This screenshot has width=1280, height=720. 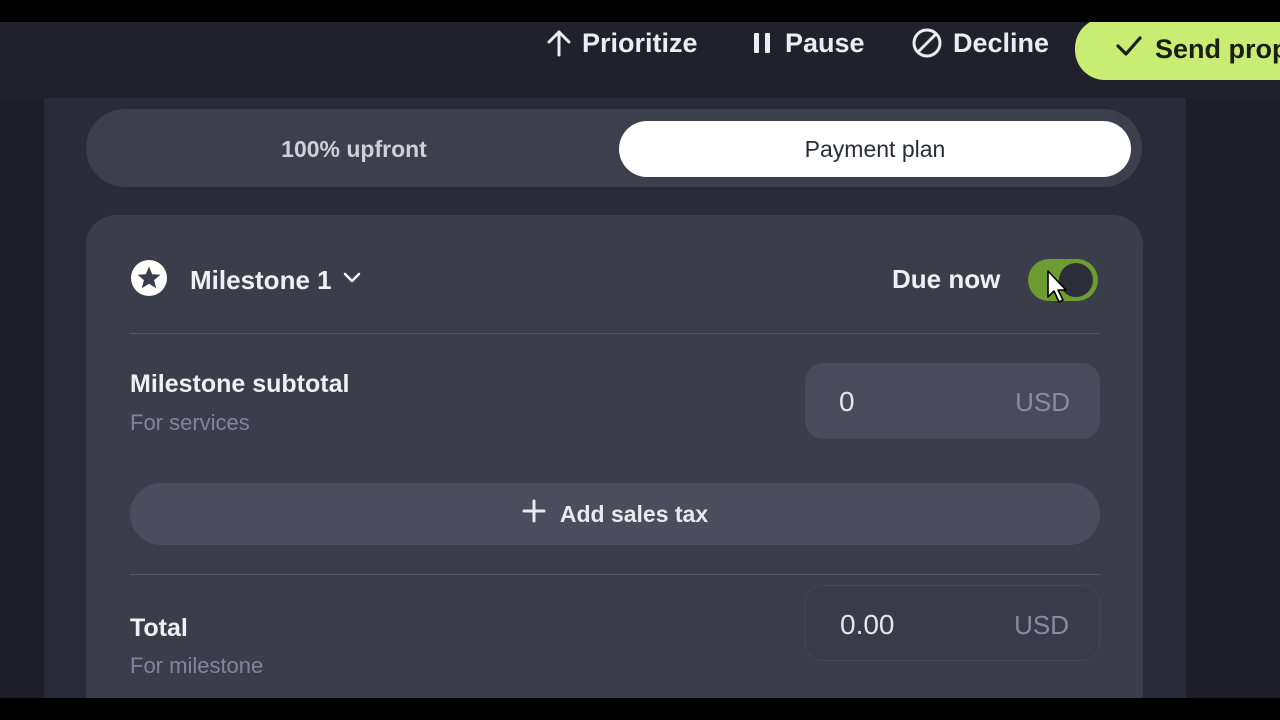 I want to click on milestone-header: Milestone 1, so click(x=246, y=280).